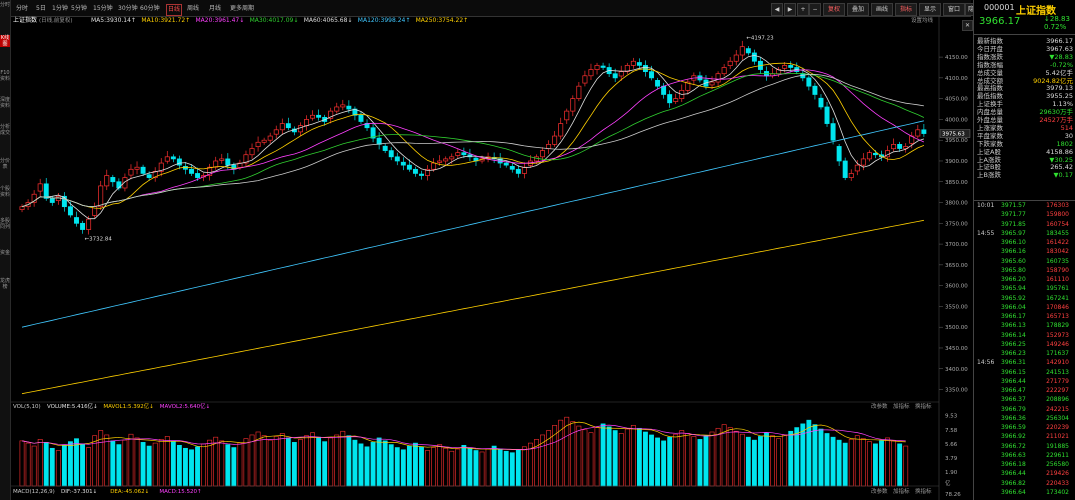 This screenshot has width=1075, height=500. What do you see at coordinates (5, 41) in the screenshot?
I see `left-tab-1: K线图` at bounding box center [5, 41].